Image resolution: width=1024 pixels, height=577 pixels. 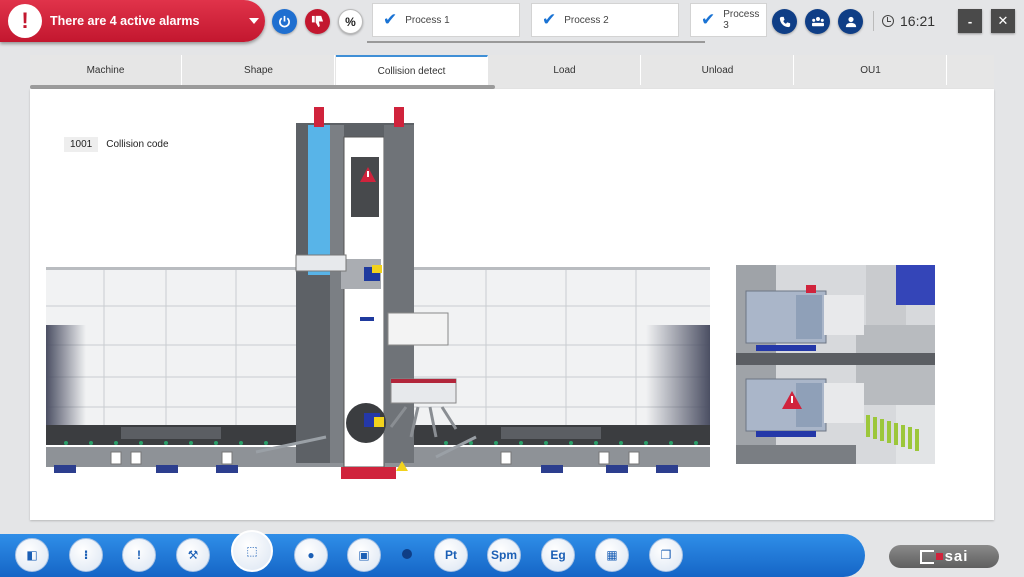 I want to click on monitor-icon: ▣, so click(x=364, y=555).